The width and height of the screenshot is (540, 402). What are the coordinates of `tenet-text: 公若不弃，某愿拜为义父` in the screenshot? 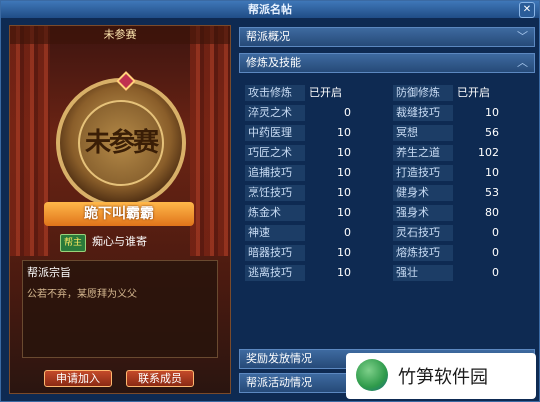 It's located at (82, 294).